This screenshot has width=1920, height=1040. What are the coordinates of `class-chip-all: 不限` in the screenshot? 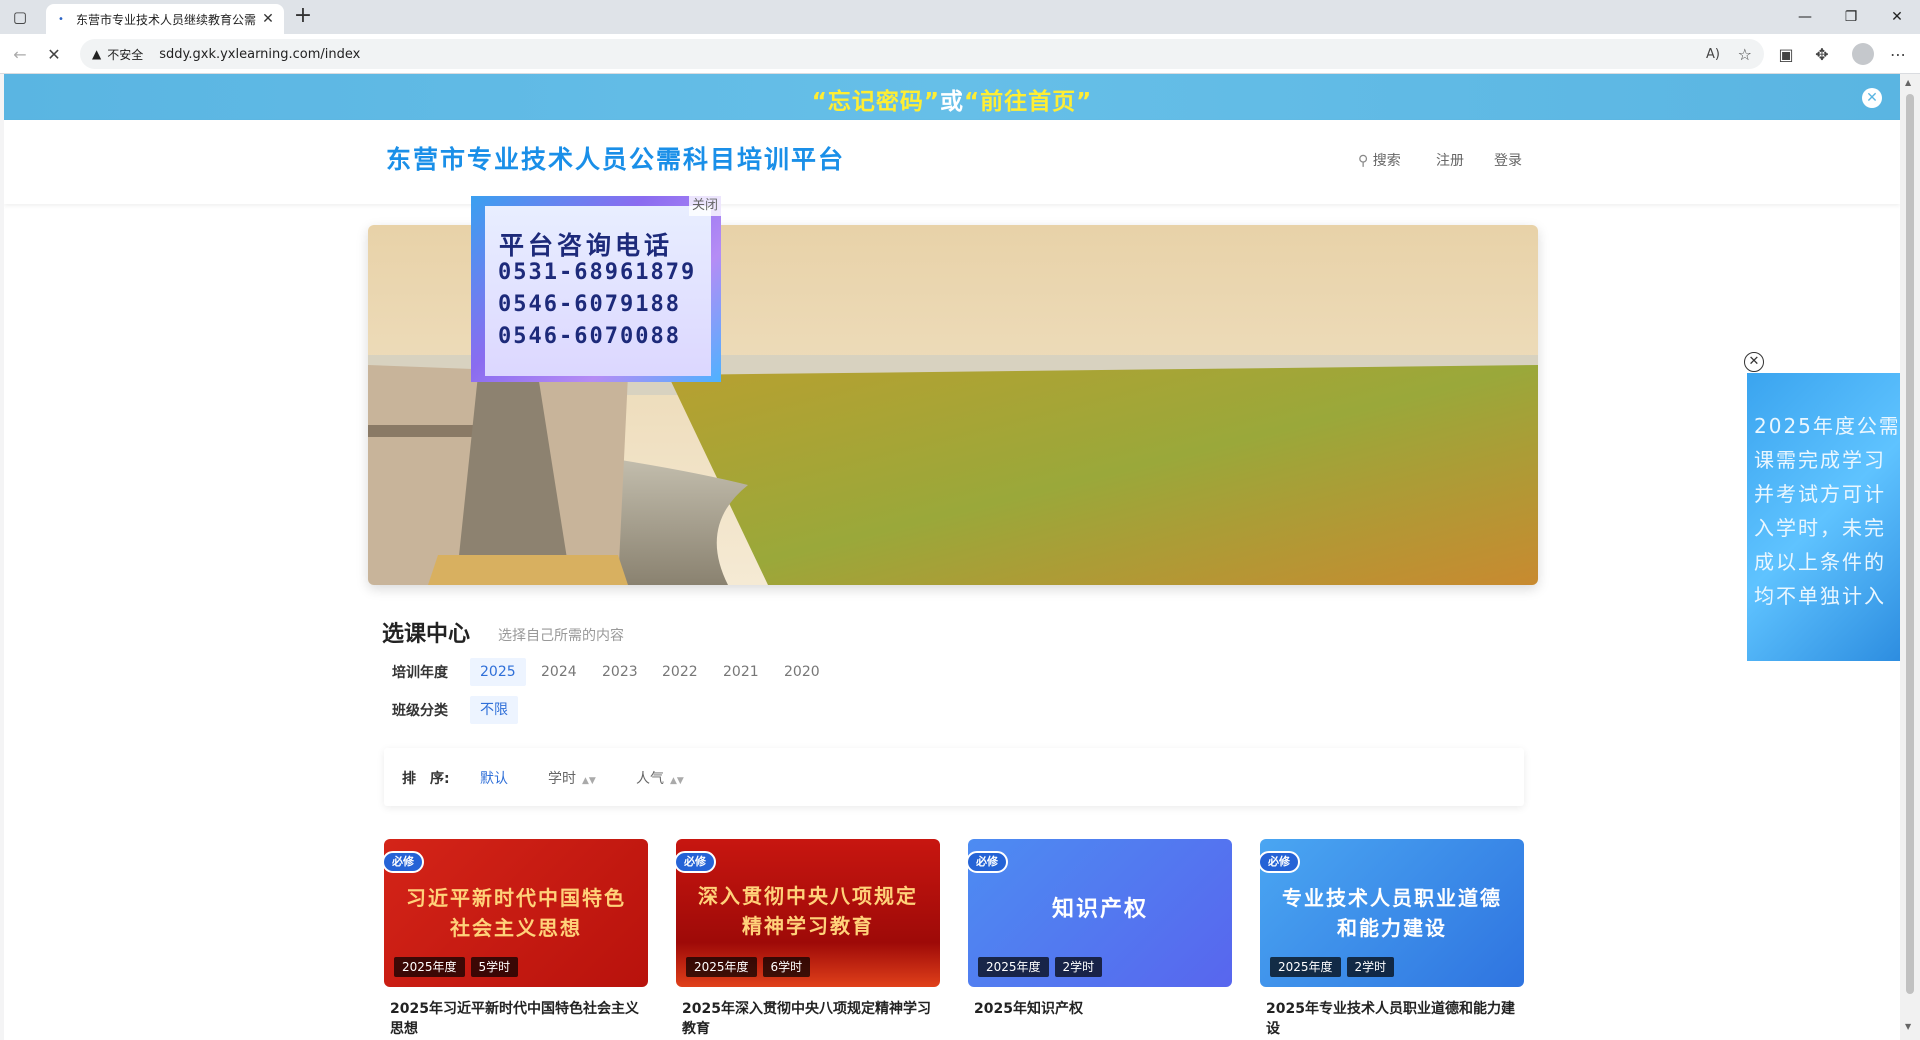 It's located at (494, 710).